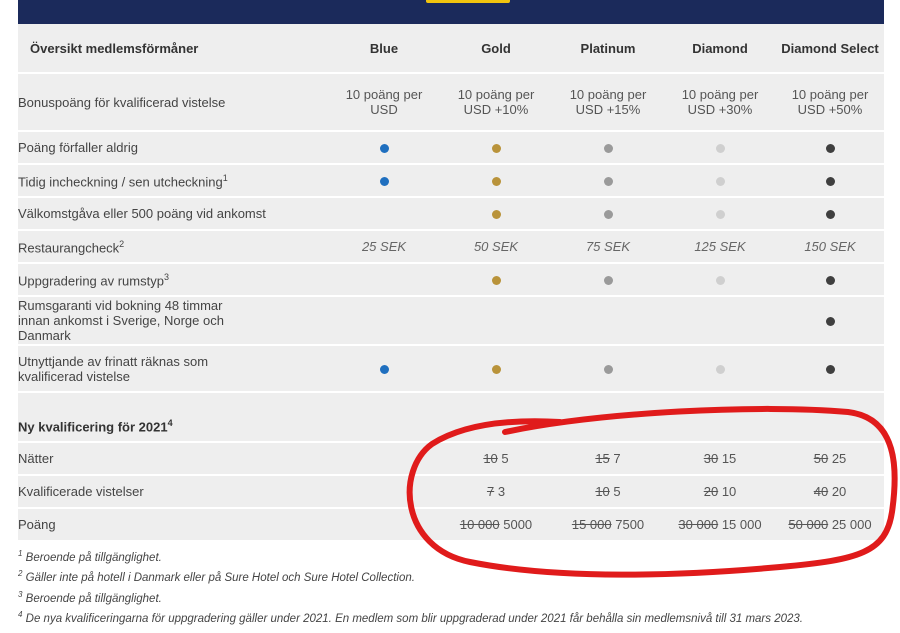  I want to click on new-requirement: 5000, so click(518, 524).